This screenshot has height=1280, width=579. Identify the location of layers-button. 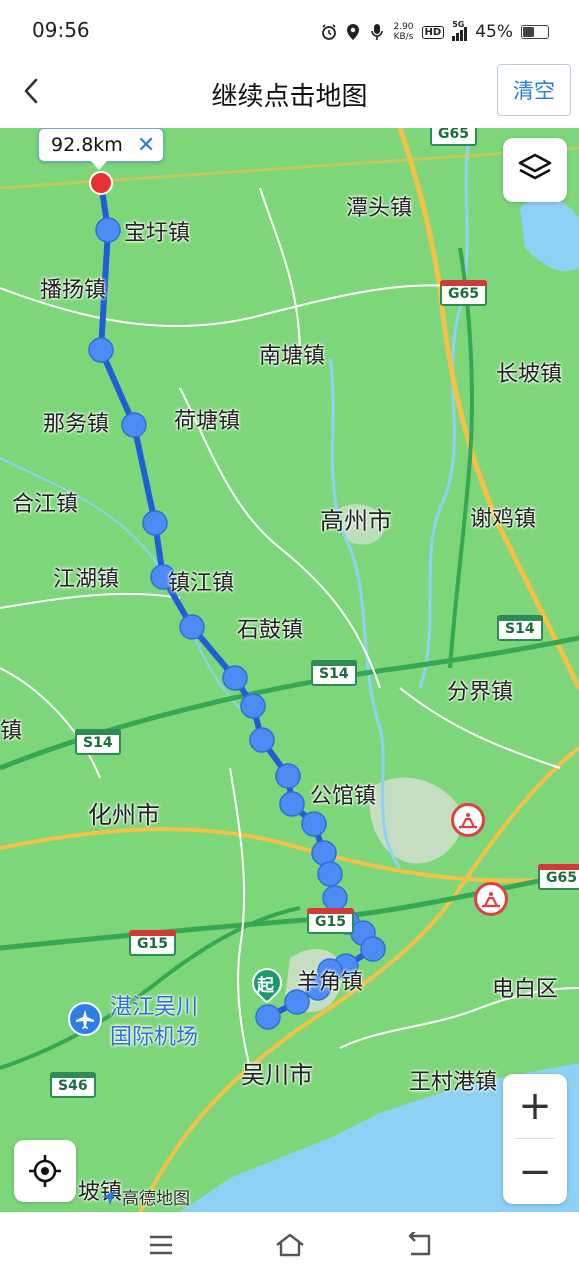
(535, 170).